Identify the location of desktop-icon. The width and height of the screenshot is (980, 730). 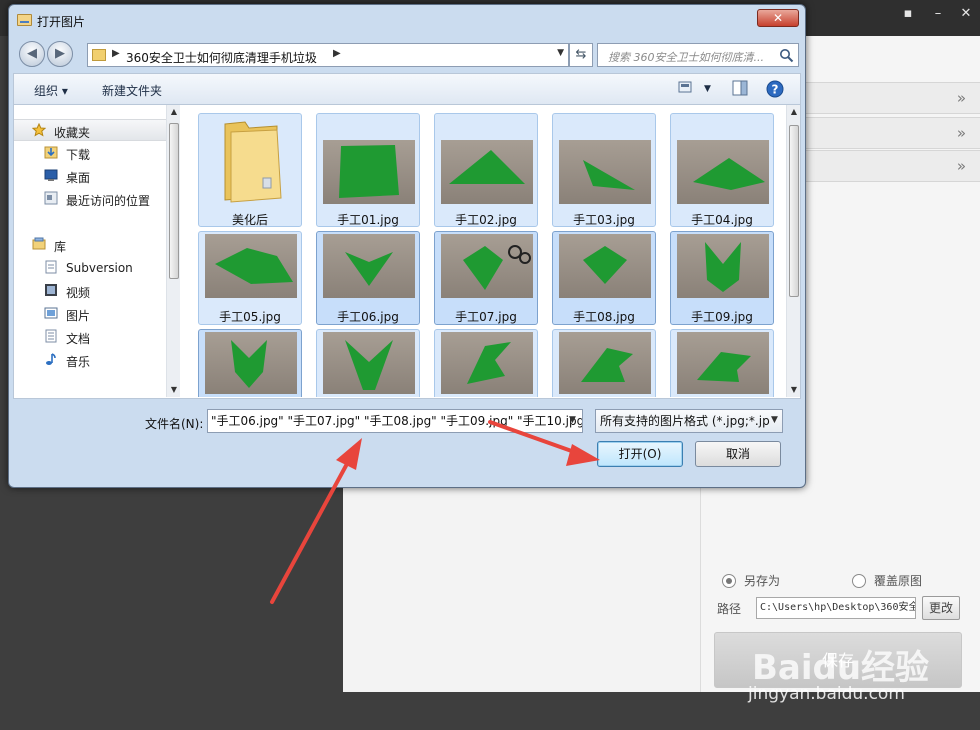
(51, 175).